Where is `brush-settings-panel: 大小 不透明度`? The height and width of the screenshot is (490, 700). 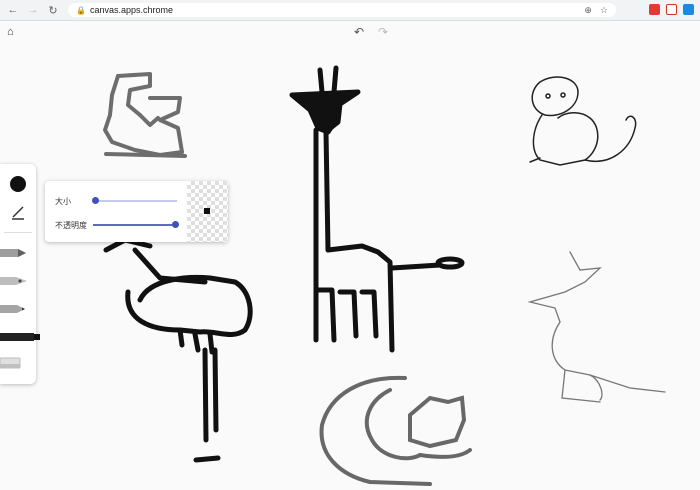 brush-settings-panel: 大小 不透明度 is located at coordinates (136, 211).